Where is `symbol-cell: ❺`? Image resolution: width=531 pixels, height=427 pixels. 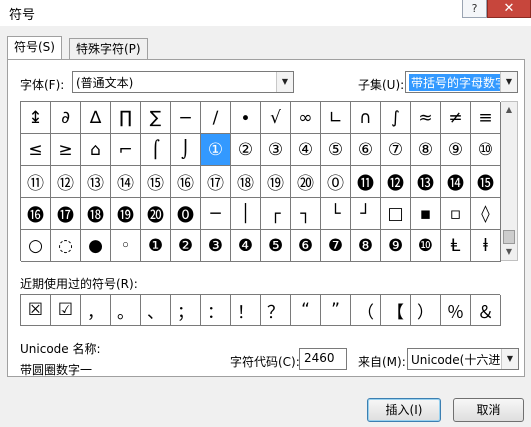
symbol-cell: ❺ is located at coordinates (276, 246).